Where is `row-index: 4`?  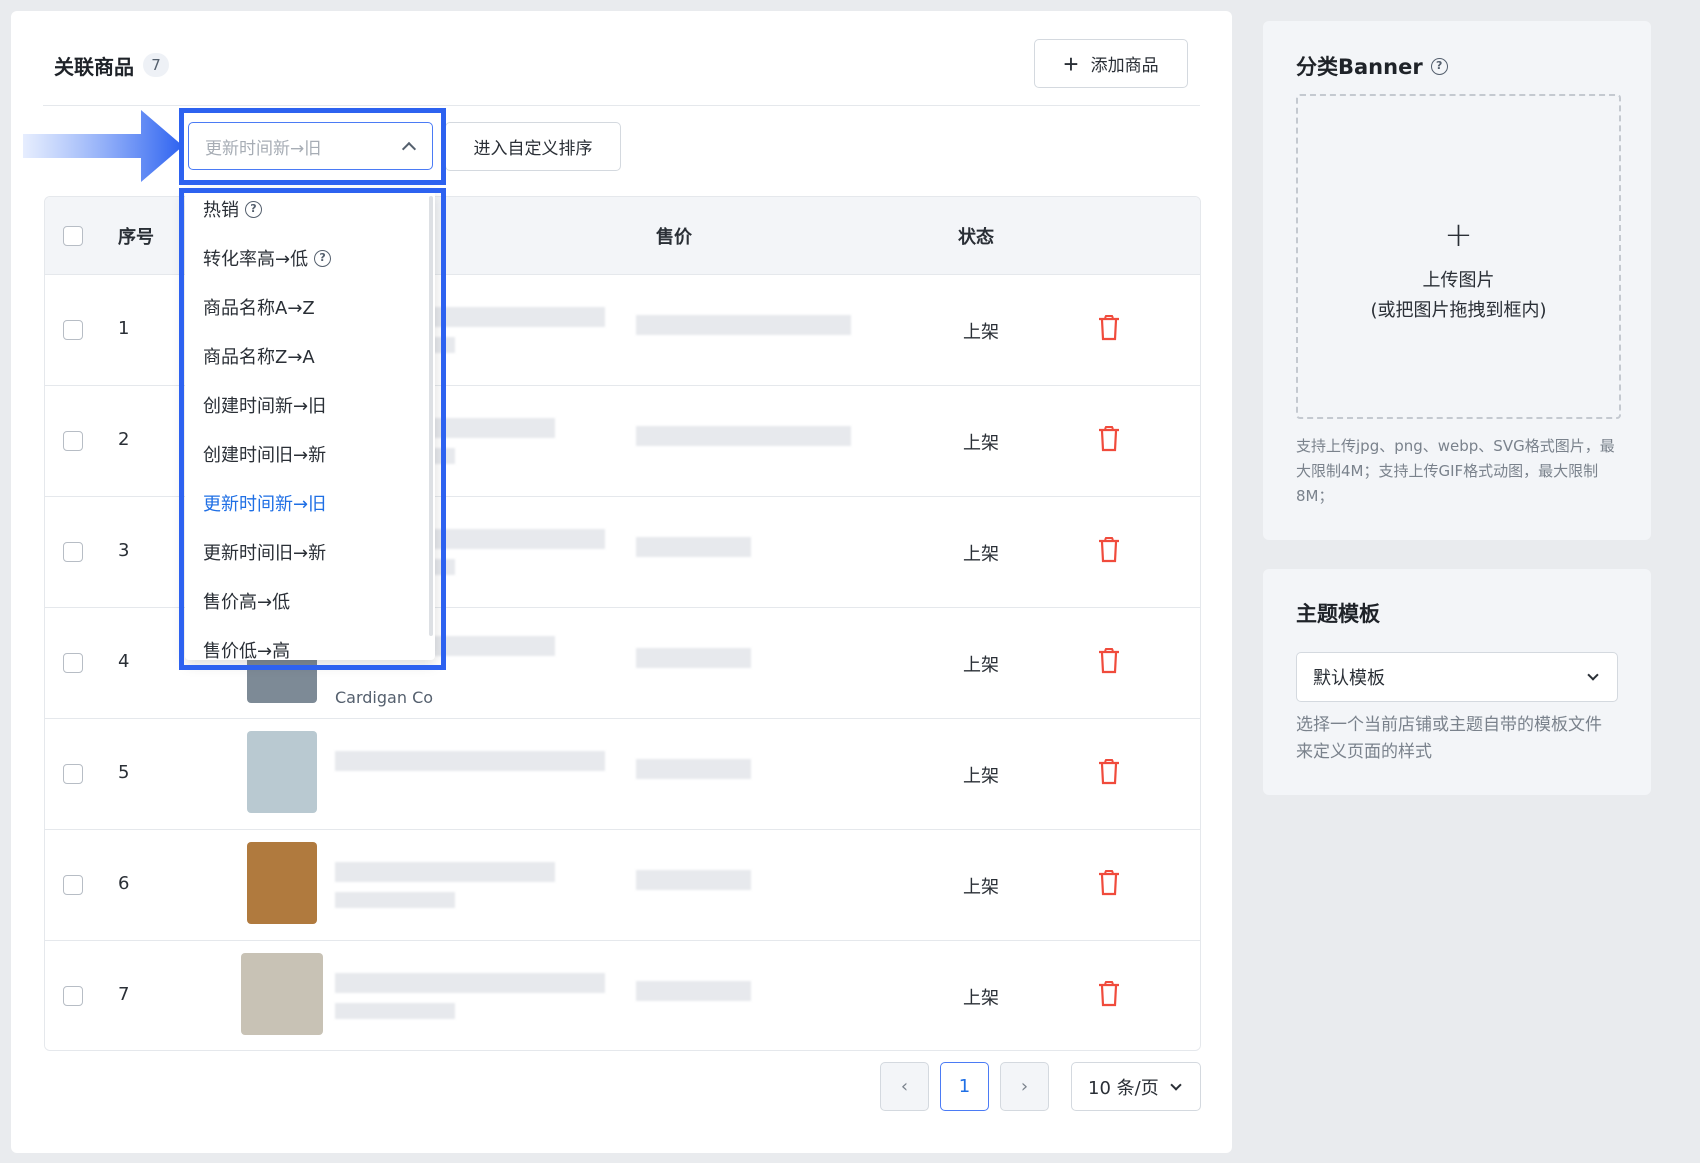
row-index: 4 is located at coordinates (124, 661).